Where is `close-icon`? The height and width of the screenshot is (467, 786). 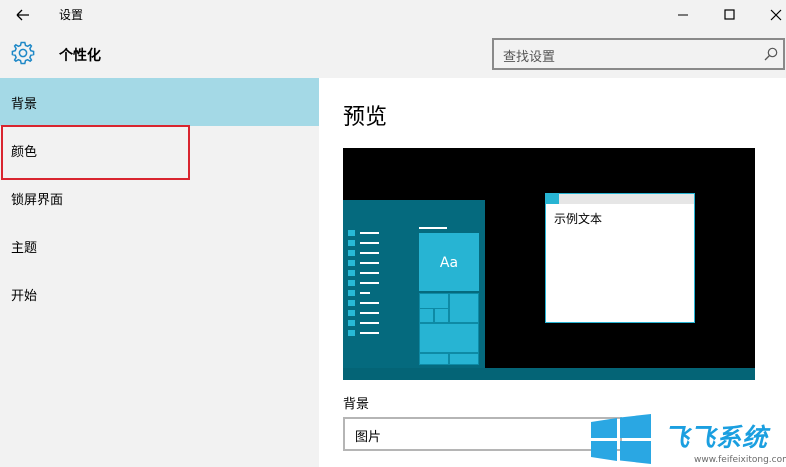 close-icon is located at coordinates (776, 15).